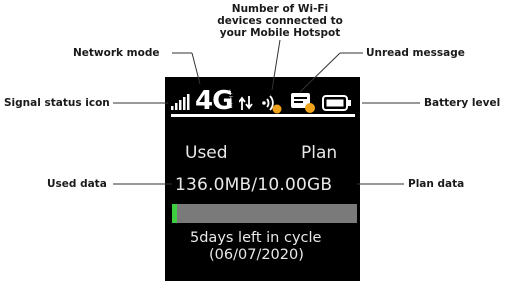 Image resolution: width=505 pixels, height=281 pixels. I want to click on leader-wifi-devices, so click(276, 65).